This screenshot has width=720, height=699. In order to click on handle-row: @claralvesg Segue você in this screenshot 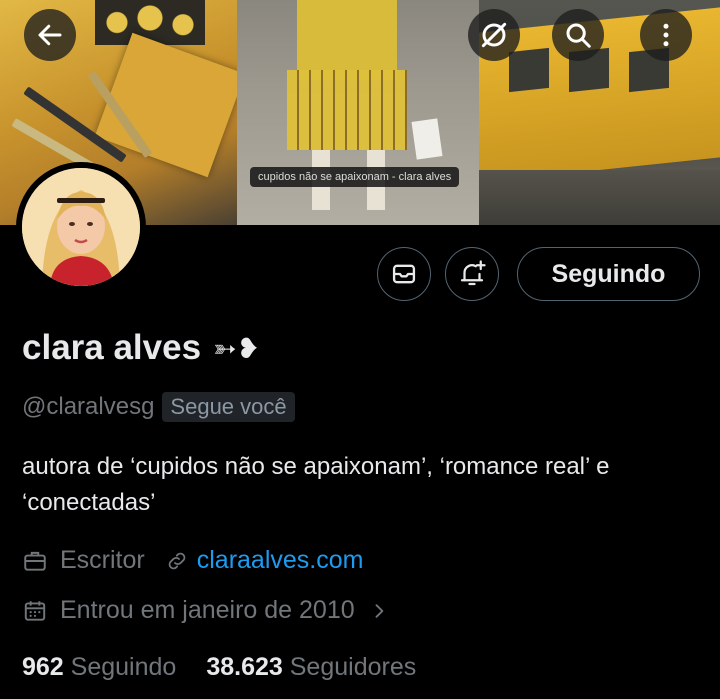, I will do `click(158, 407)`.